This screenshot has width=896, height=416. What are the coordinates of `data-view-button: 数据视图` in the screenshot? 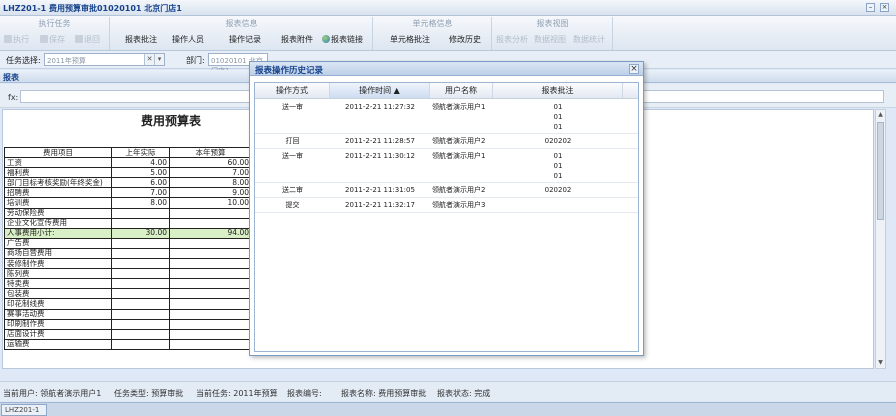 It's located at (550, 39).